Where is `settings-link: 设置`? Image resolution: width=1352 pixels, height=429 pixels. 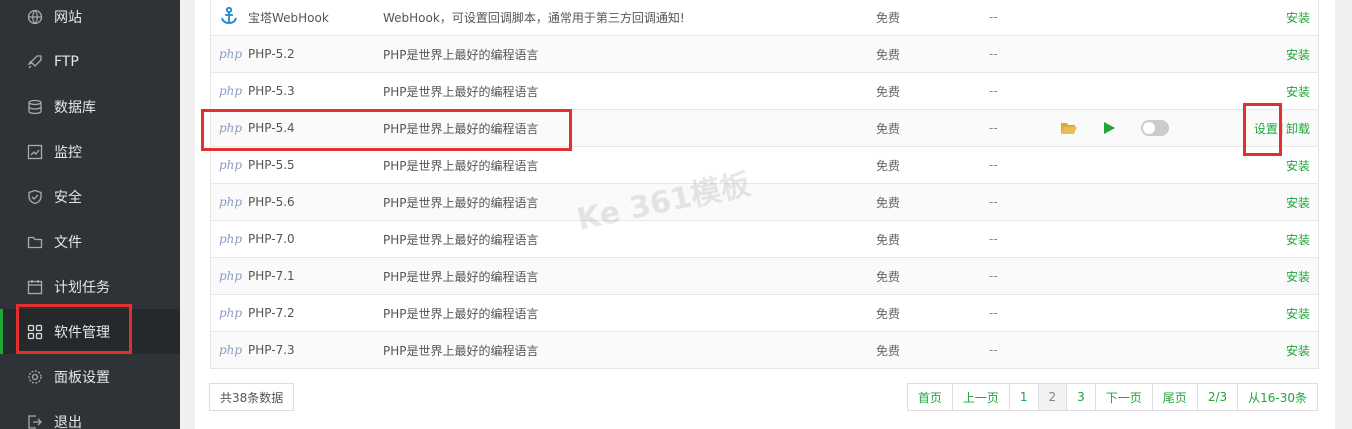
settings-link: 设置 is located at coordinates (1266, 128).